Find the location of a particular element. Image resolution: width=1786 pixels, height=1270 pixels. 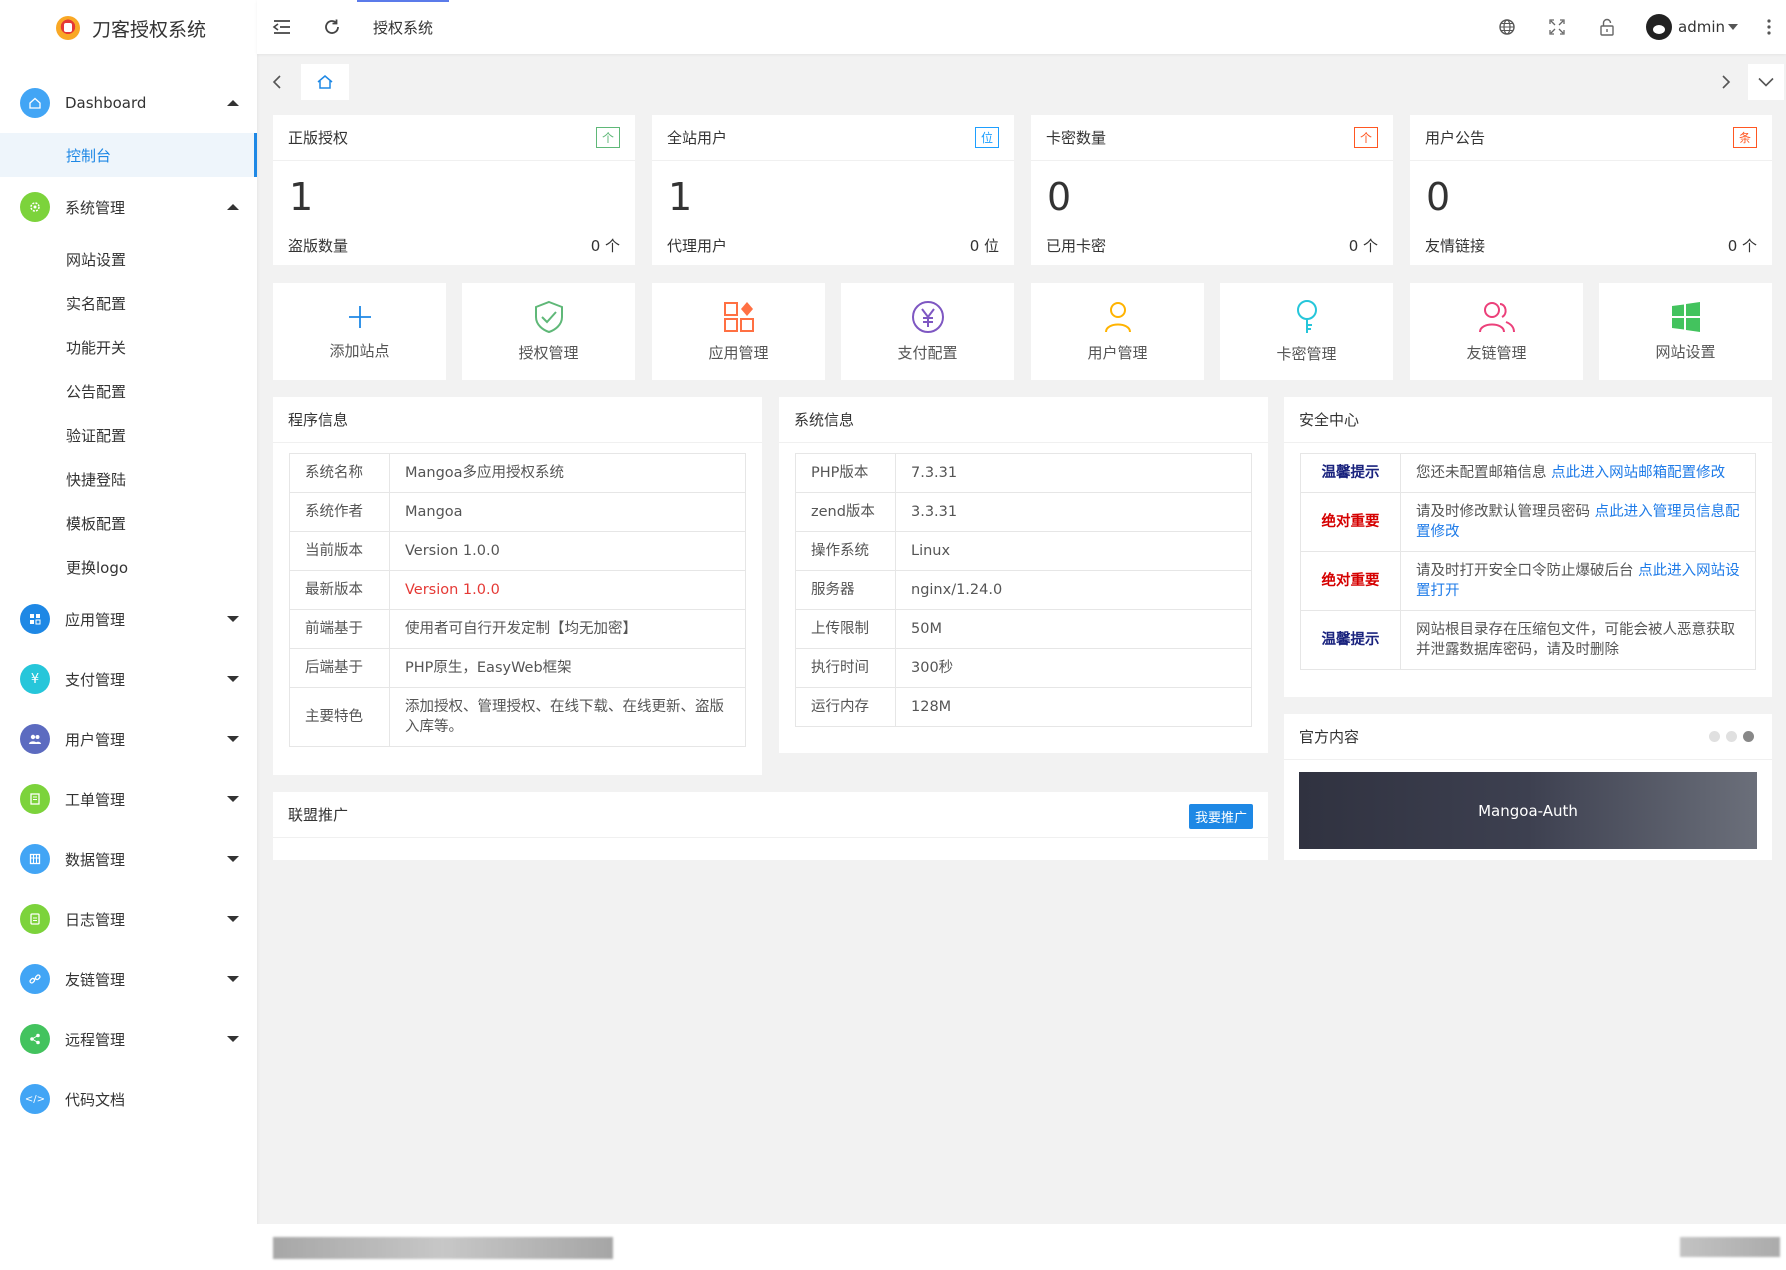

quick-label: 用户管理 is located at coordinates (1117, 353).